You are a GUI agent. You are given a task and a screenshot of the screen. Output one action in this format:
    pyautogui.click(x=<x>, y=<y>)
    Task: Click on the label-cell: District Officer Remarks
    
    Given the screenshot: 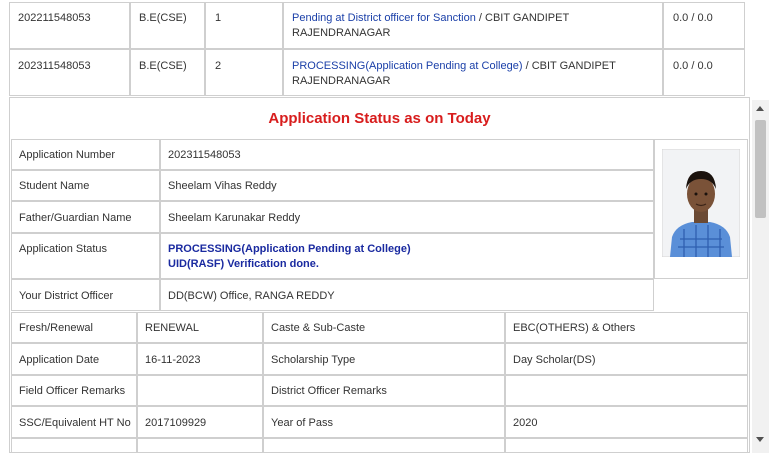 What is the action you would take?
    pyautogui.click(x=384, y=390)
    